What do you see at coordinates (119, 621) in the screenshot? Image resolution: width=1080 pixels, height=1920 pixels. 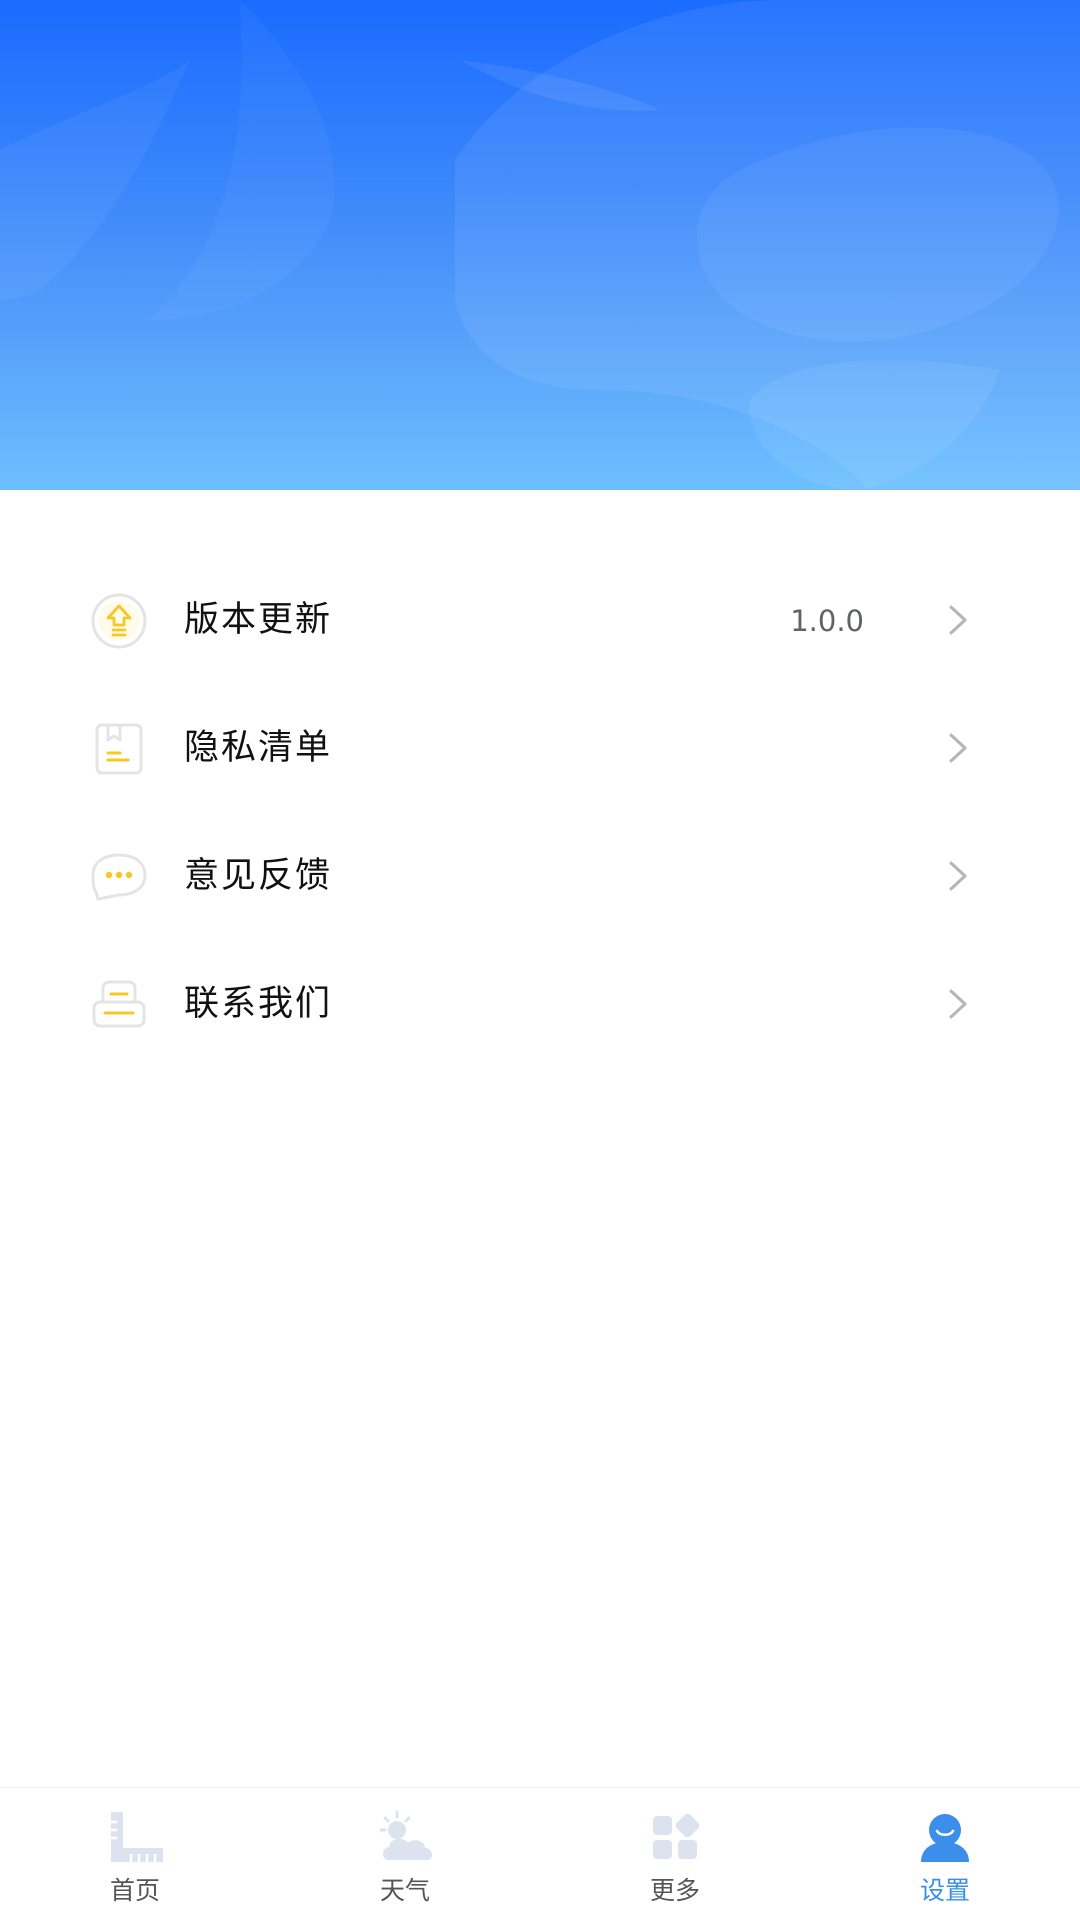 I see `upgrade-arrow-icon` at bounding box center [119, 621].